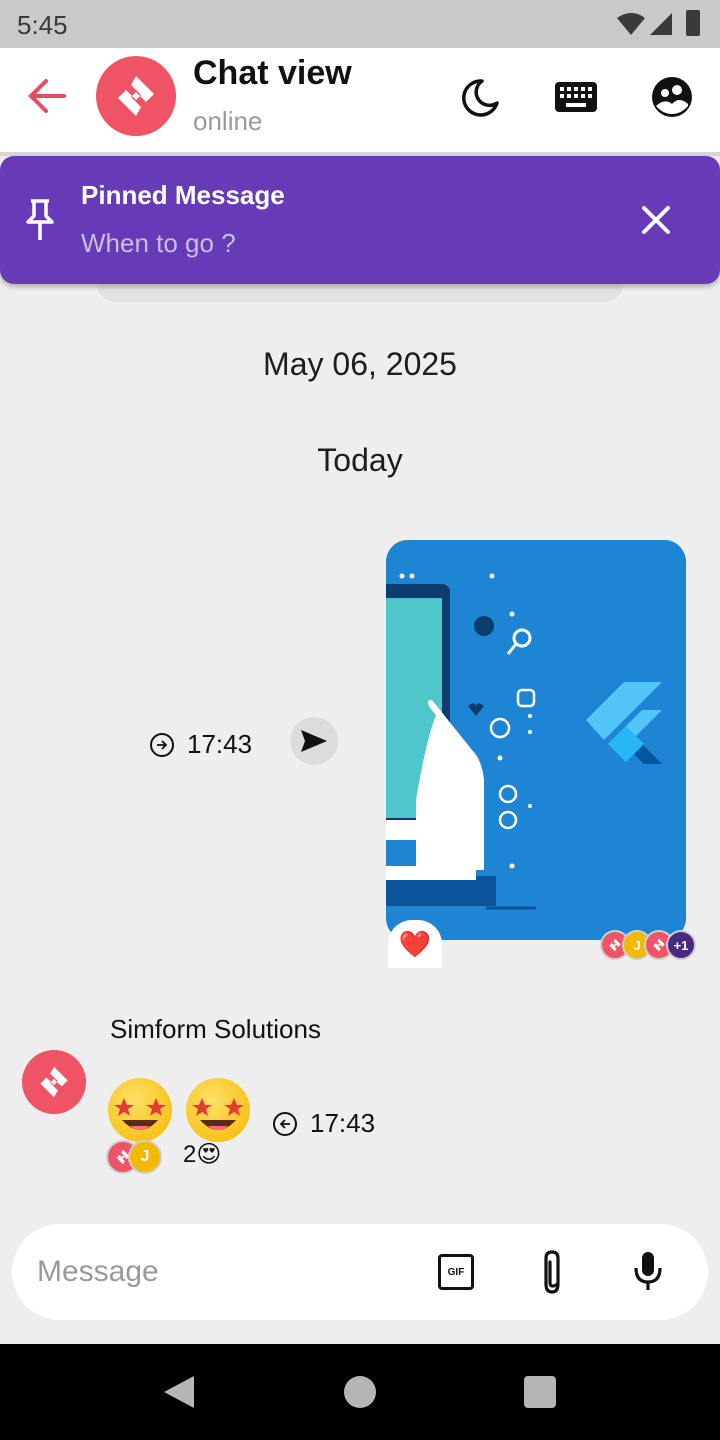  I want to click on keyboard-icon, so click(576, 99).